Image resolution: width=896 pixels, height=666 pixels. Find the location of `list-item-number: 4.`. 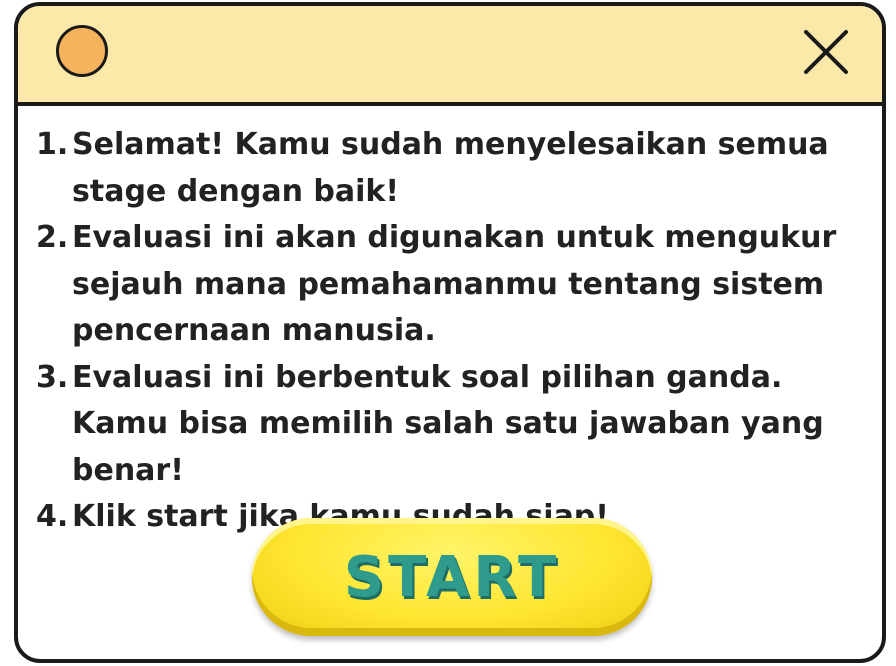

list-item-number: 4. is located at coordinates (52, 516).